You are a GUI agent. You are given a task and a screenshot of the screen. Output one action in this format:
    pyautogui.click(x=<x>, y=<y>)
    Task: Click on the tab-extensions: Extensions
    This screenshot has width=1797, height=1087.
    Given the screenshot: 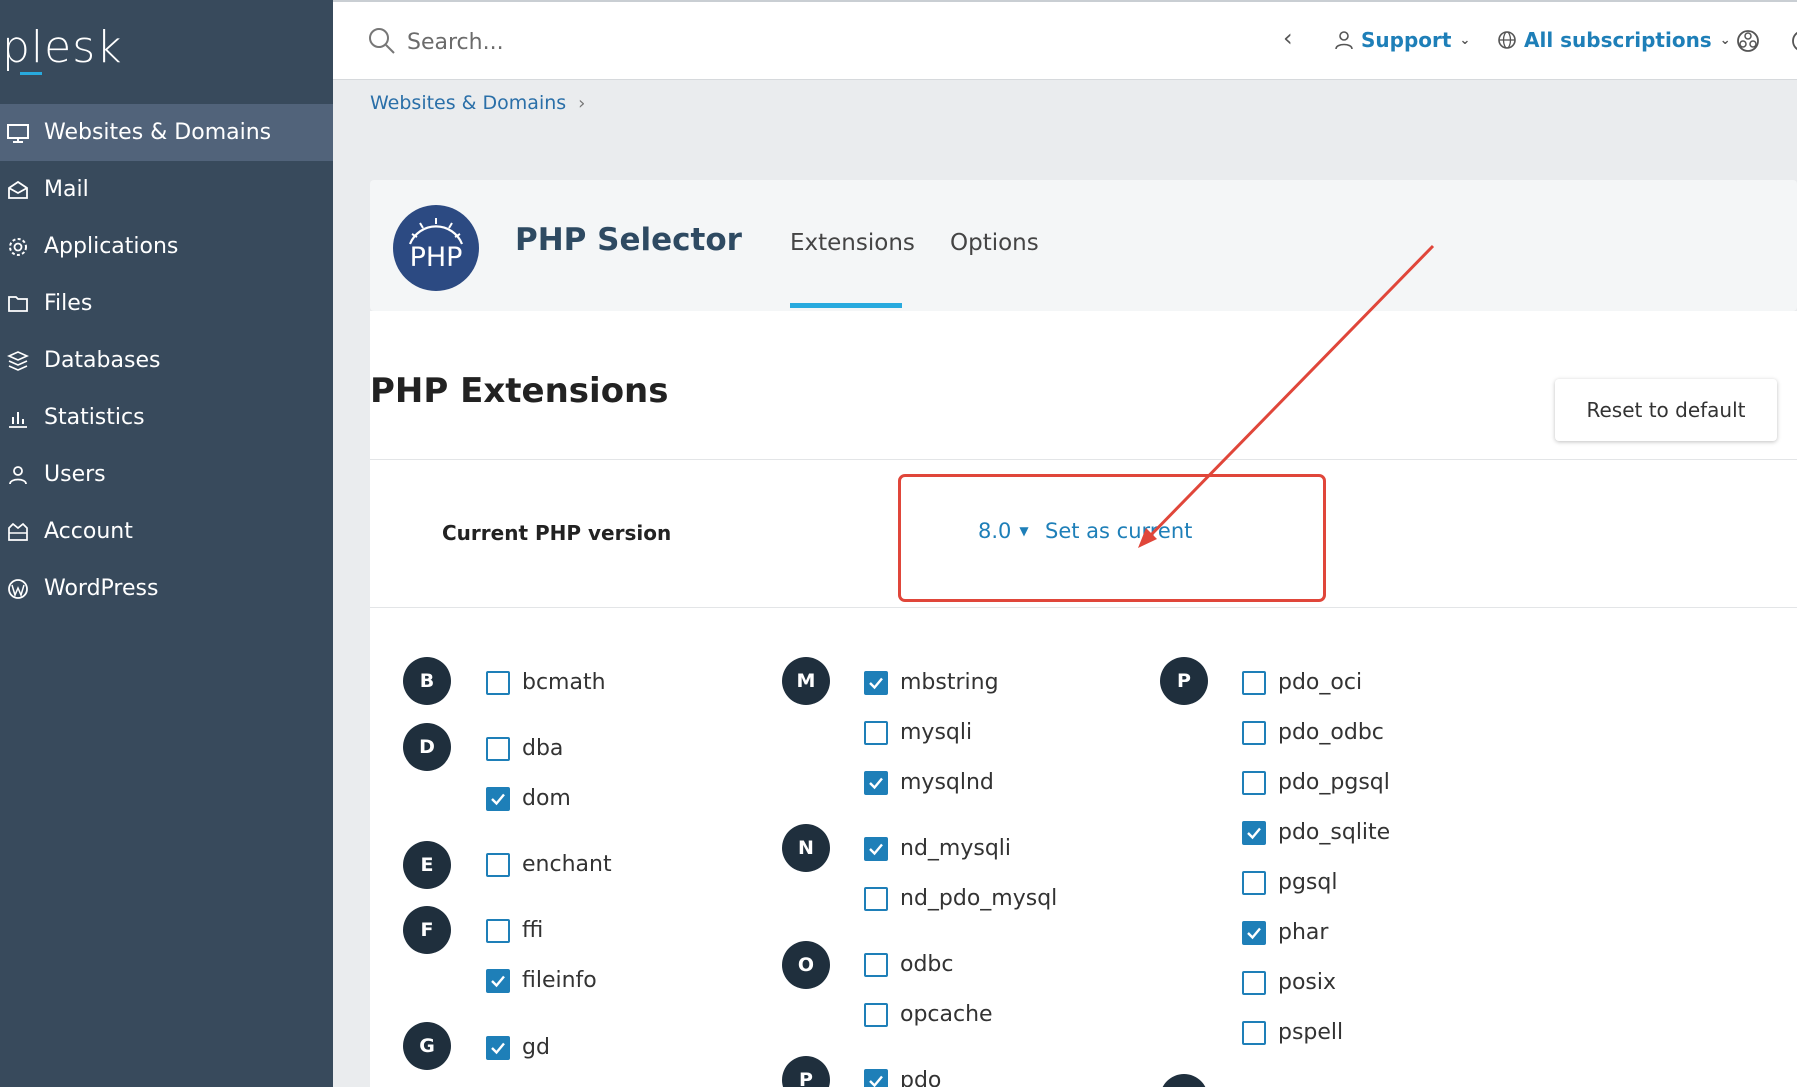 What is the action you would take?
    pyautogui.click(x=852, y=243)
    